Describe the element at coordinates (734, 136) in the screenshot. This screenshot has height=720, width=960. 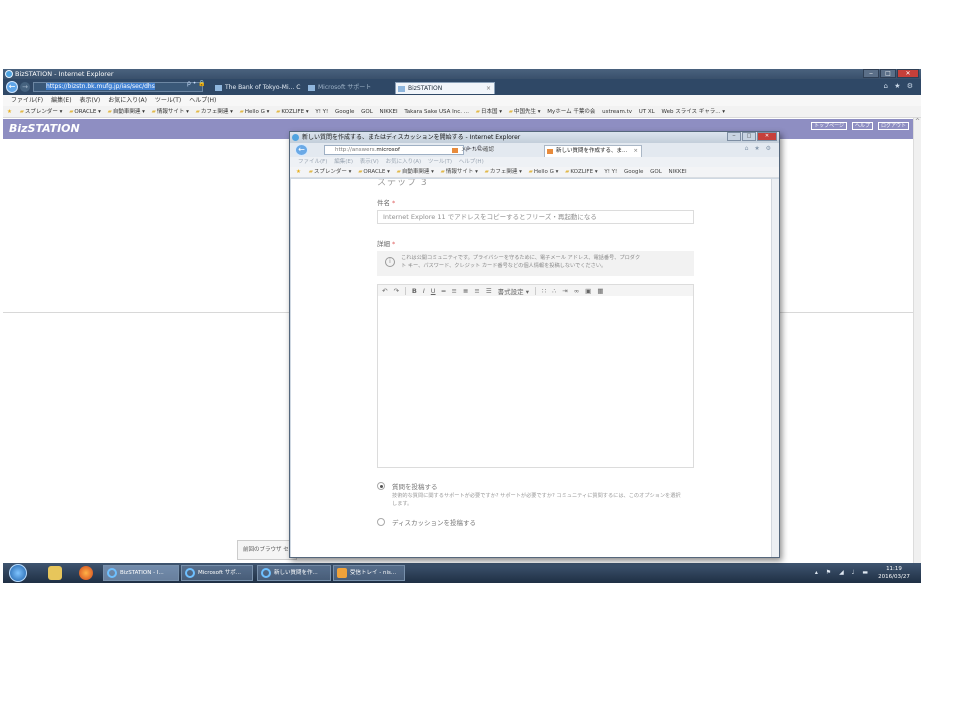
I see `popup-minimize-button: ‒` at that location.